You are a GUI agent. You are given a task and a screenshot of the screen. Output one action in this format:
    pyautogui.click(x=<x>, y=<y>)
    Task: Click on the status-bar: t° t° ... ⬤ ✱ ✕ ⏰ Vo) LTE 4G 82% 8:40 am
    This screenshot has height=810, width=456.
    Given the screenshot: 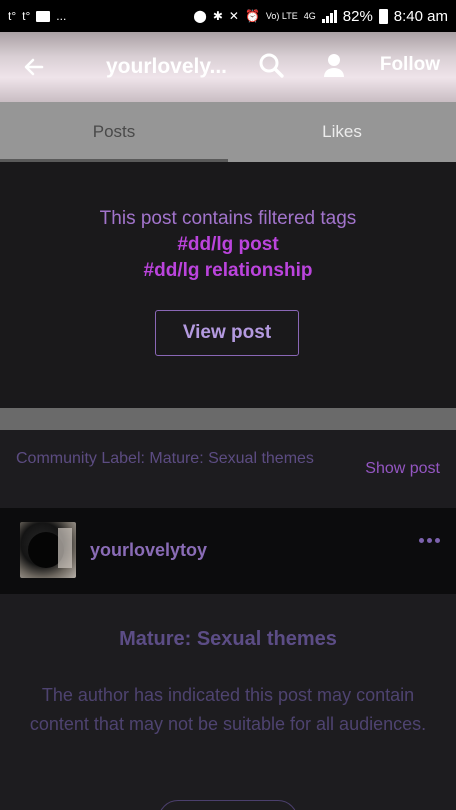 What is the action you would take?
    pyautogui.click(x=228, y=16)
    